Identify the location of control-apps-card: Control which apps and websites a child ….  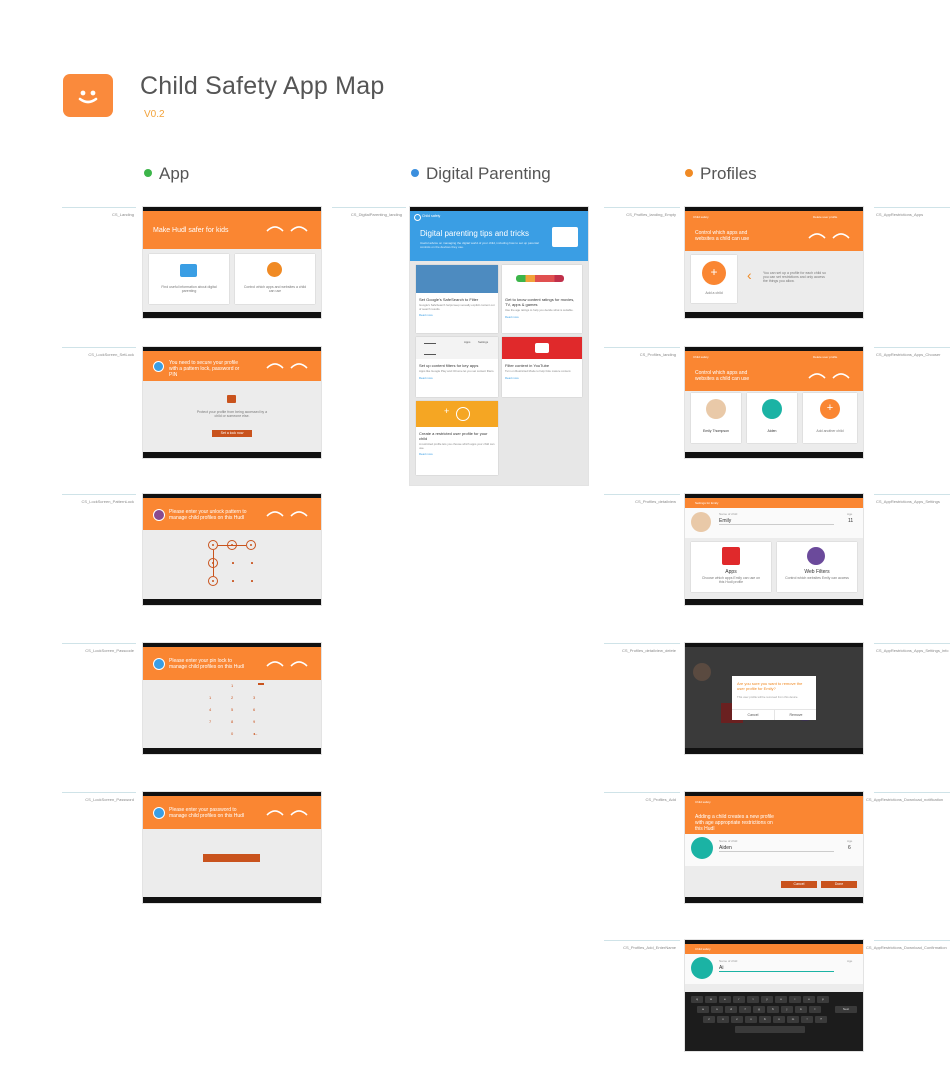
(275, 279).